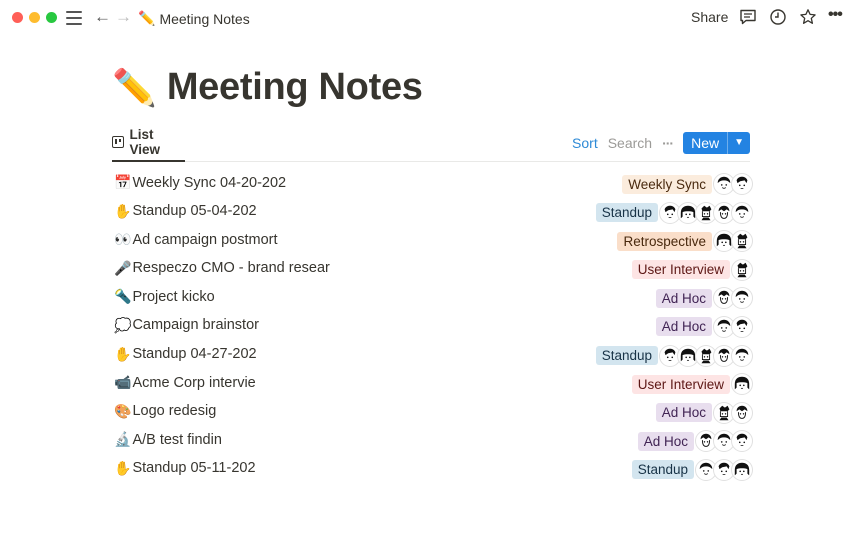 The image size is (862, 539). What do you see at coordinates (34, 17) in the screenshot?
I see `minimize-window-button` at bounding box center [34, 17].